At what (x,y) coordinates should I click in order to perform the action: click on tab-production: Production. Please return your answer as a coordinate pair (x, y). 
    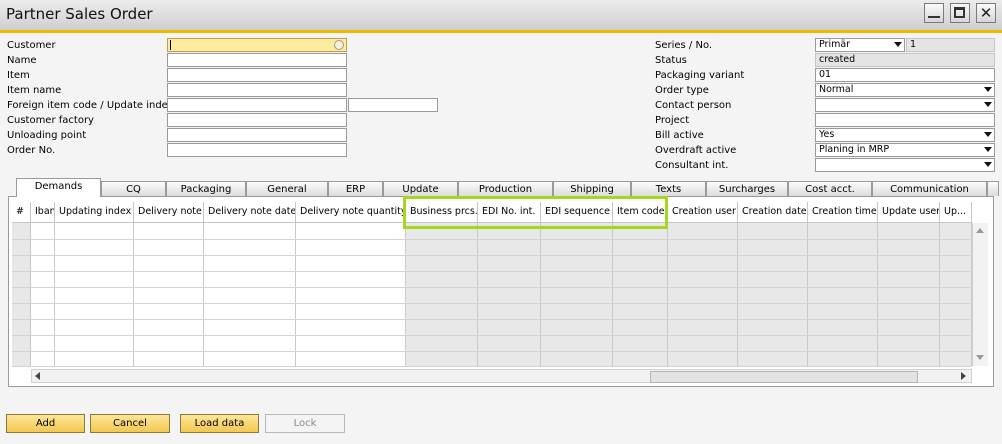
    Looking at the image, I should click on (505, 188).